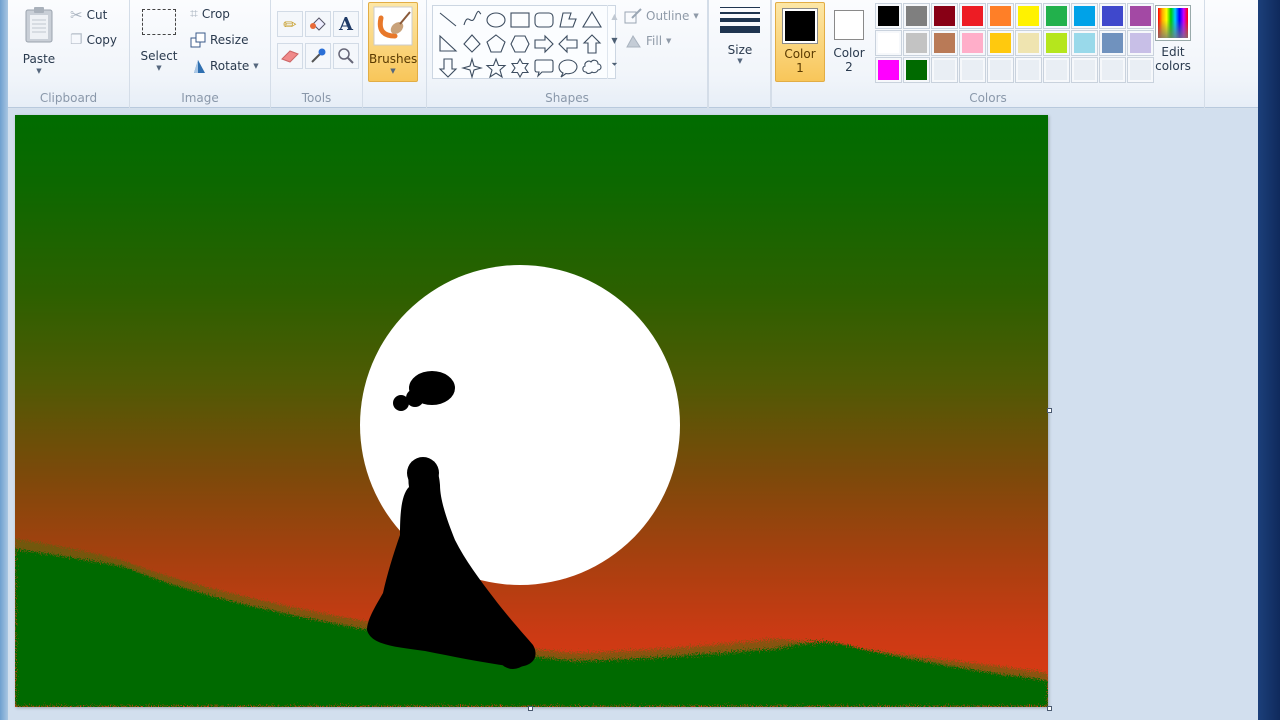 This screenshot has width=1280, height=720. Describe the element at coordinates (68, 98) in the screenshot. I see `clipboard-group-label: Clipboard` at that location.